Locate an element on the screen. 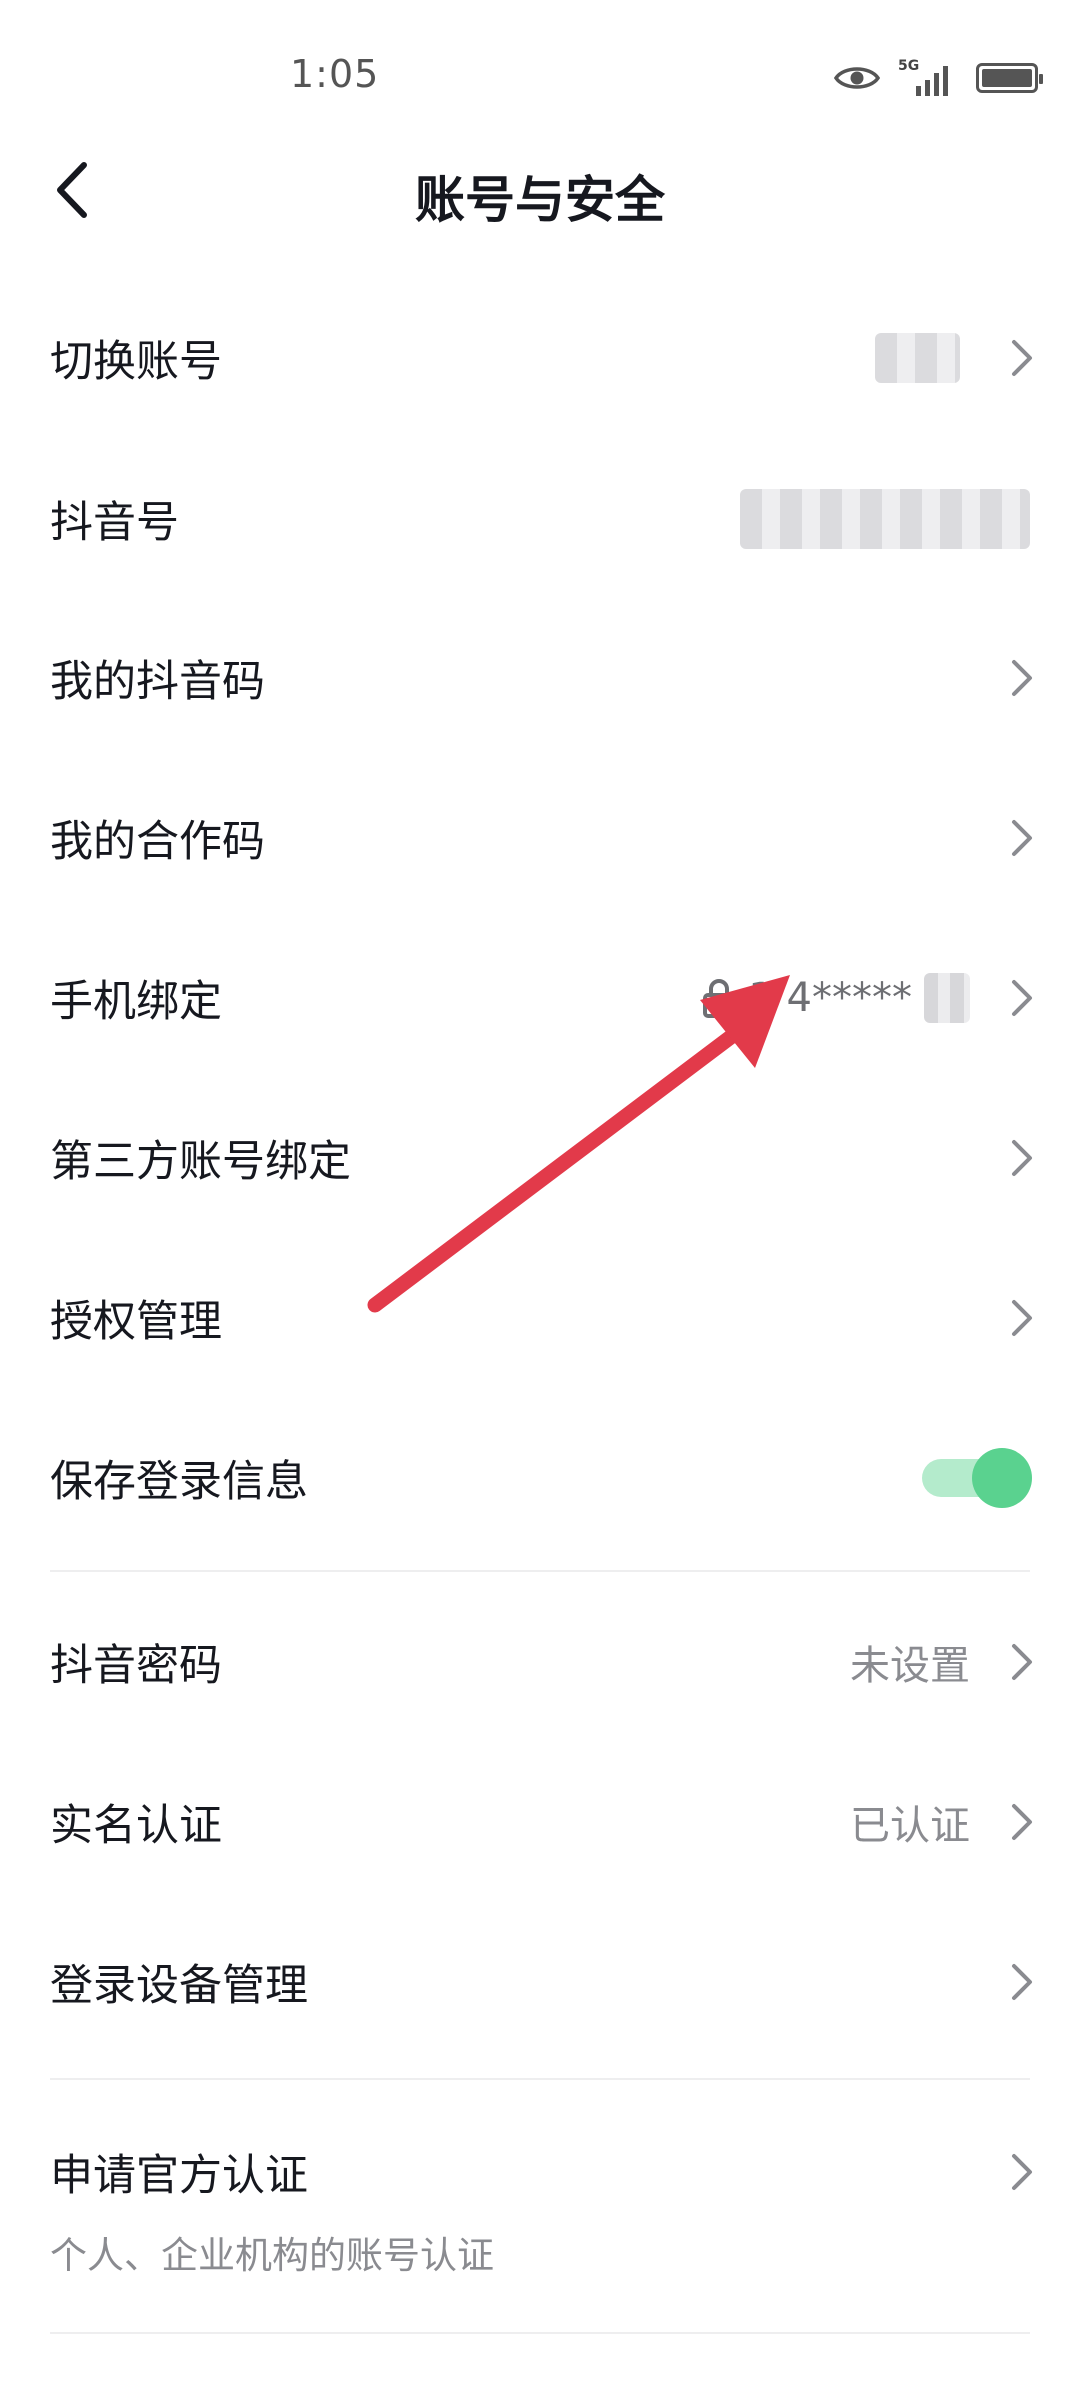  row-label: 抖音密码 is located at coordinates (136, 1666).